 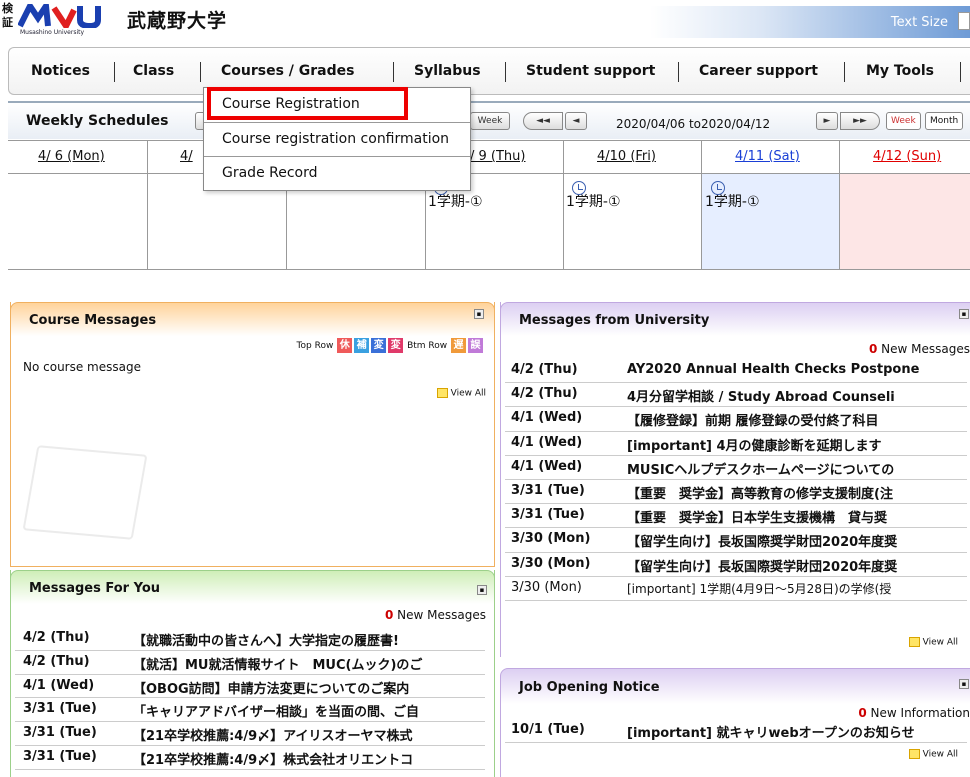 What do you see at coordinates (964, 684) in the screenshot?
I see `collapse-icon: ▪` at bounding box center [964, 684].